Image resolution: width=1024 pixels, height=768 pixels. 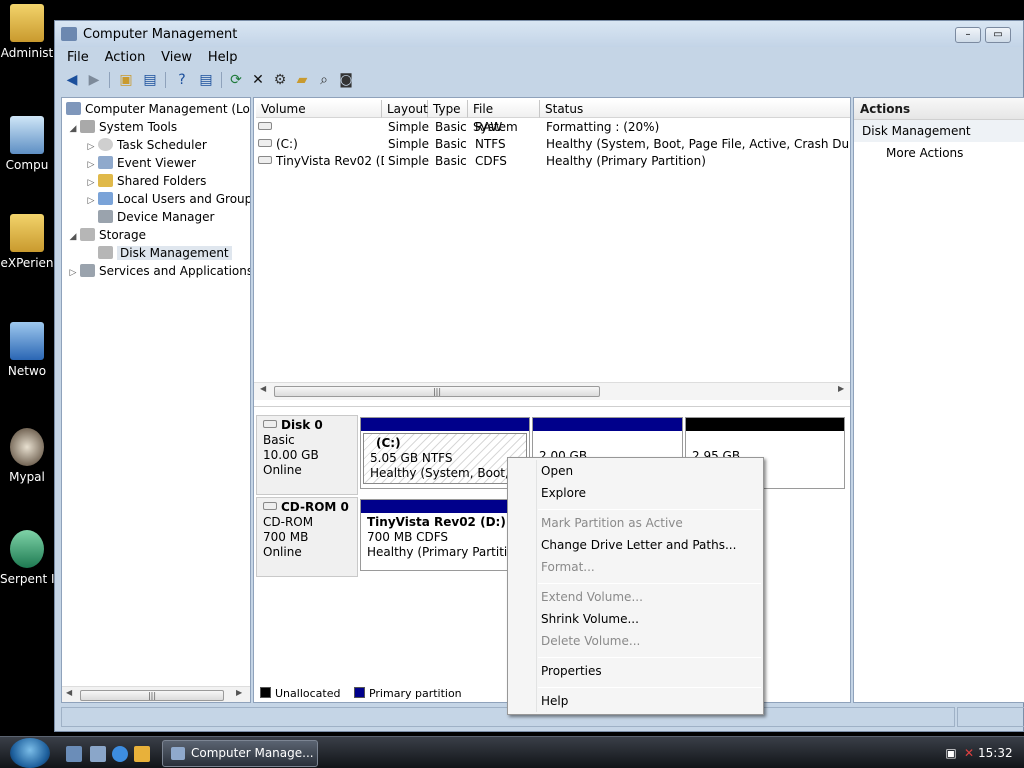 I want to click on desktop-icon-administrator: Administ, so click(x=27, y=32).